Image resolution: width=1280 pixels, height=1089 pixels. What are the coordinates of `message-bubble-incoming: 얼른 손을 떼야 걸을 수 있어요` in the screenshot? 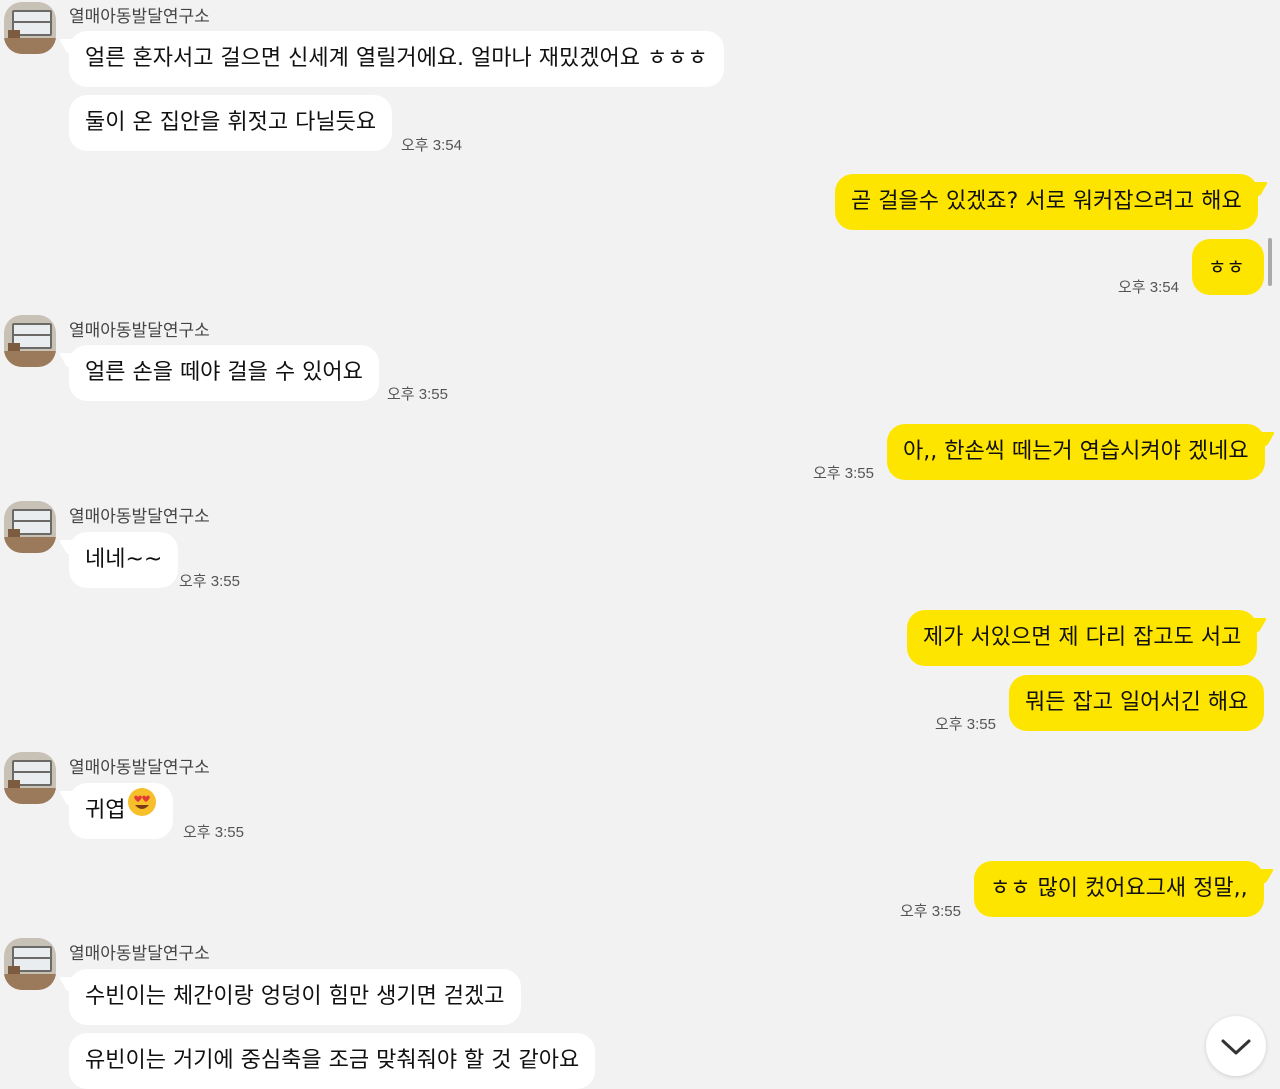 It's located at (224, 373).